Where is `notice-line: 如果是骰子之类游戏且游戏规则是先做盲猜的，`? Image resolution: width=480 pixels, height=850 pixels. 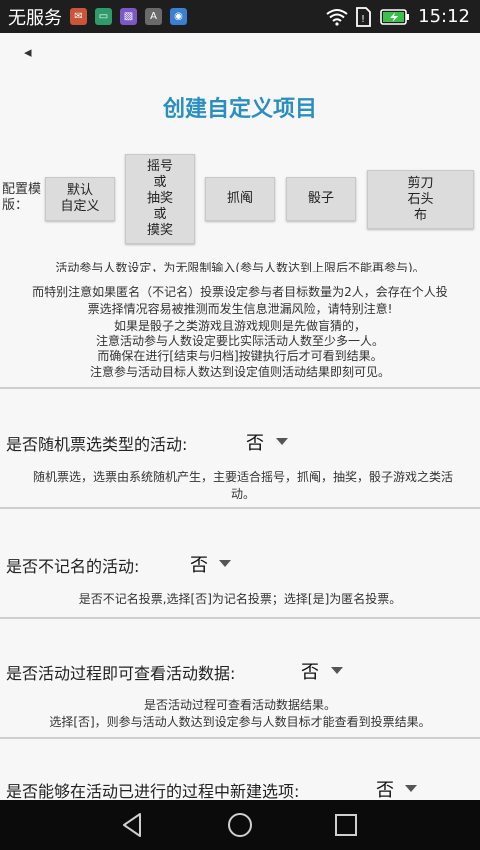 notice-line: 如果是骰子之类游戏且游戏规则是先做盲猜的， is located at coordinates (239, 326).